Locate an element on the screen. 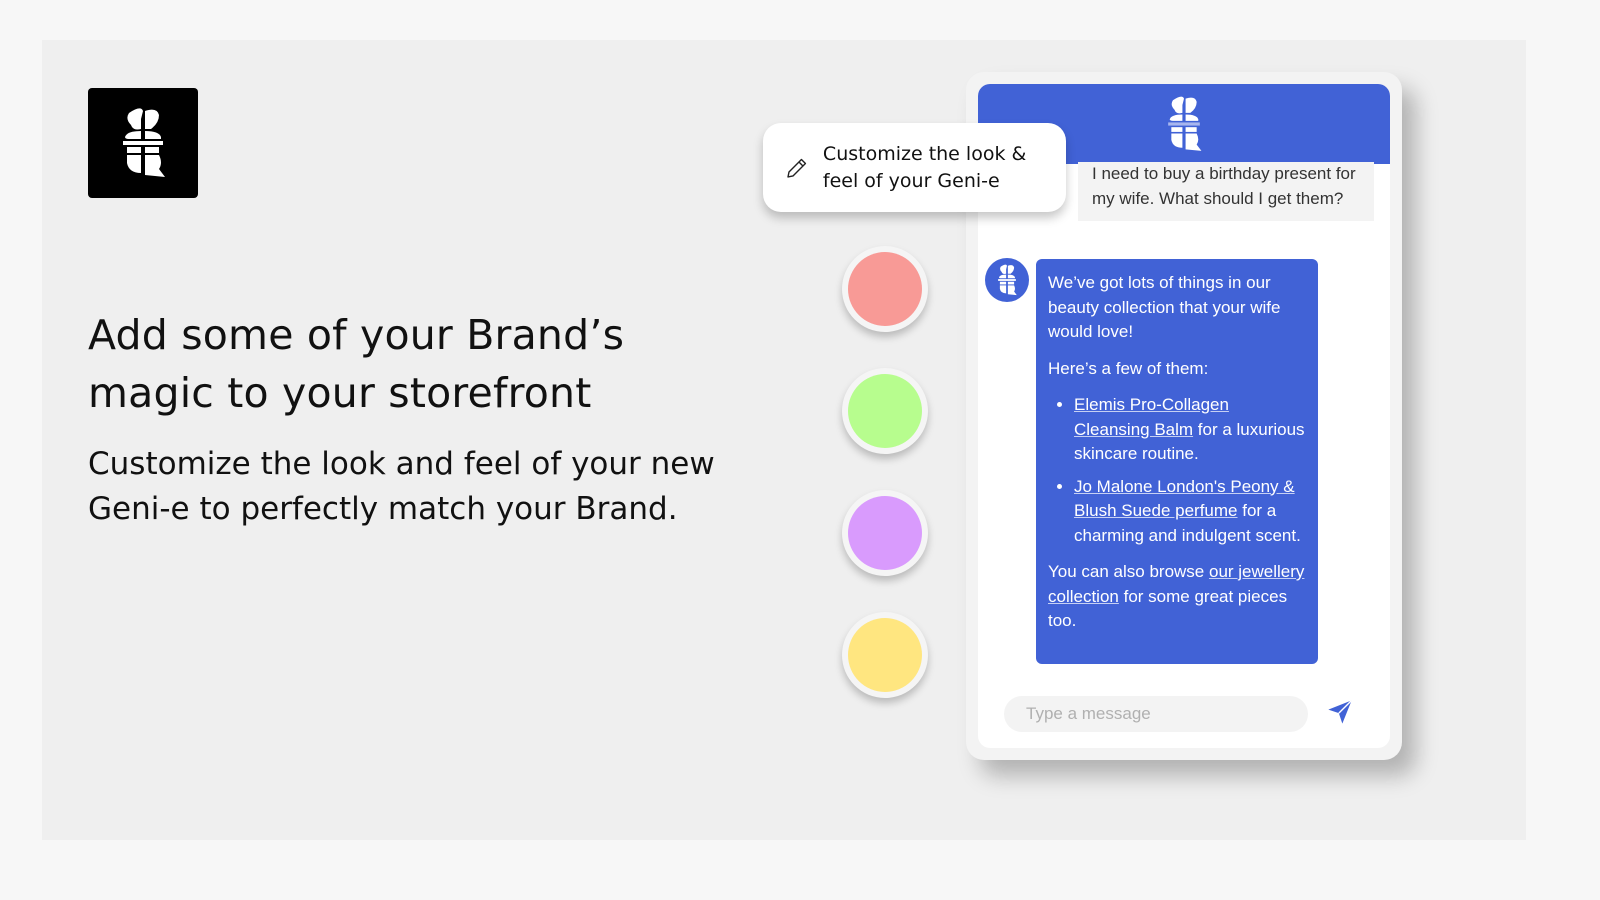 This screenshot has width=1600, height=900. send-icon is located at coordinates (1340, 711).